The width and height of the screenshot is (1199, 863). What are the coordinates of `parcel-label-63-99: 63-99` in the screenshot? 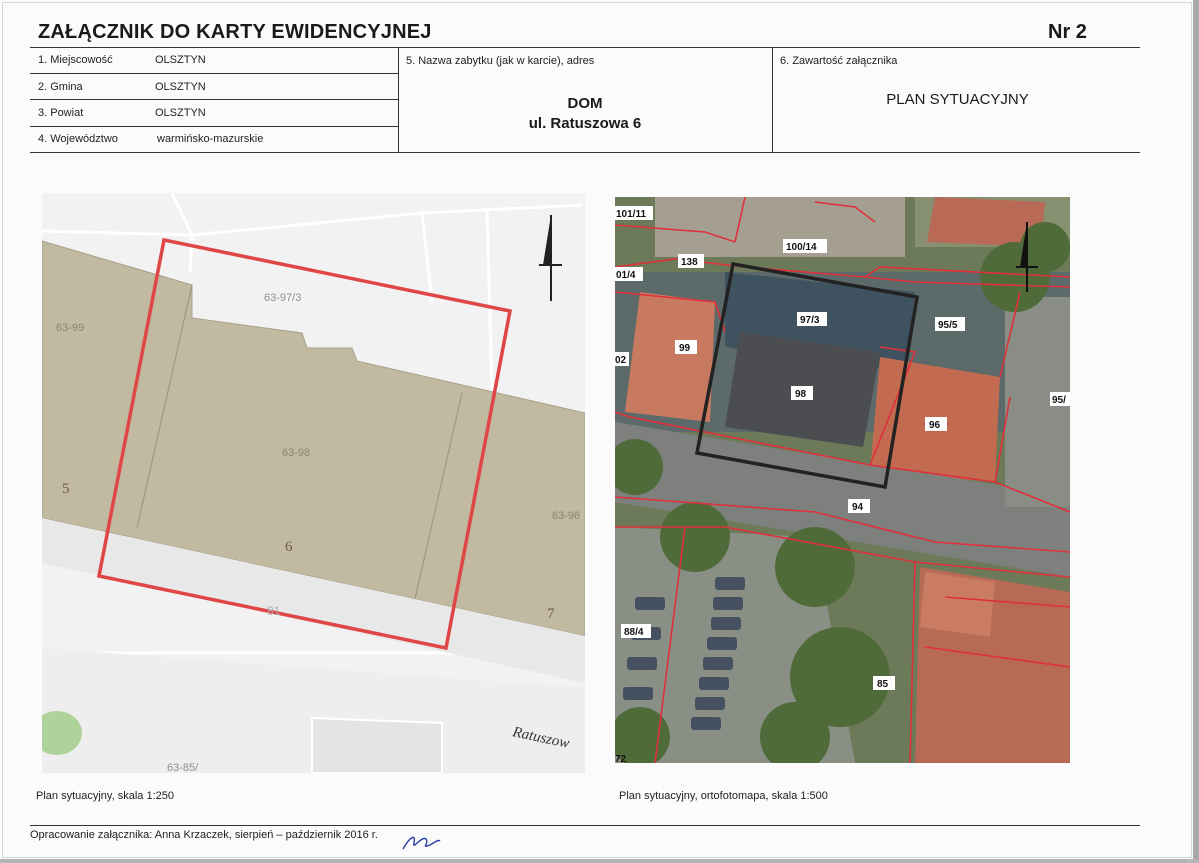 It's located at (70, 328).